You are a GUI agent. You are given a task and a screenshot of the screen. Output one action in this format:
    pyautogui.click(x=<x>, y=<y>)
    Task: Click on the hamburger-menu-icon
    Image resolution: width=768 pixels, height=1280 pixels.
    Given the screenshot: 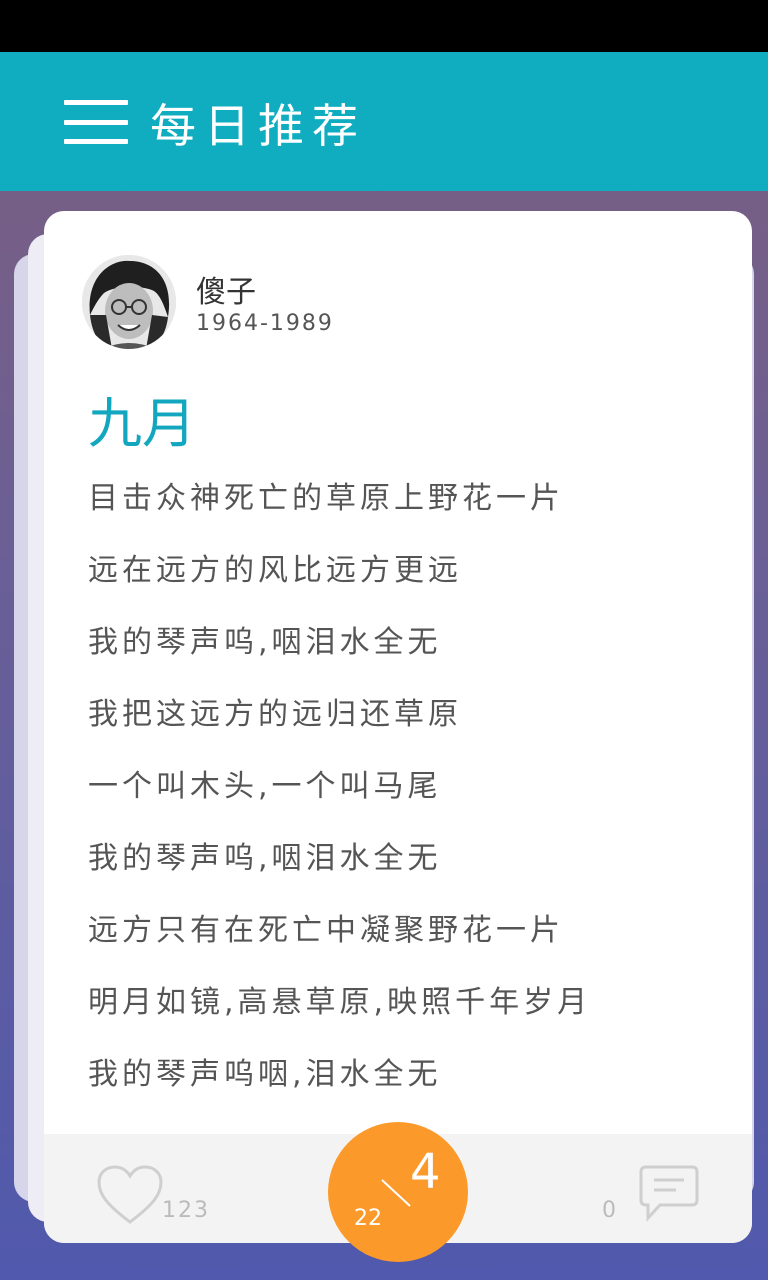 What is the action you would take?
    pyautogui.click(x=96, y=122)
    